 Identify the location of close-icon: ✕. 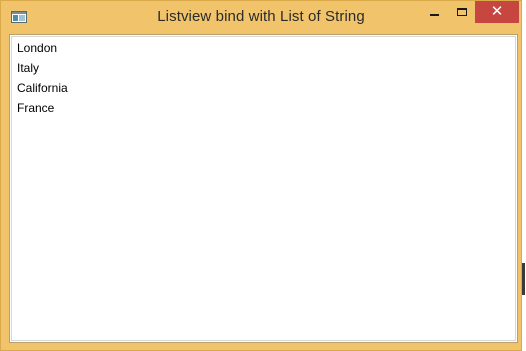
(497, 11).